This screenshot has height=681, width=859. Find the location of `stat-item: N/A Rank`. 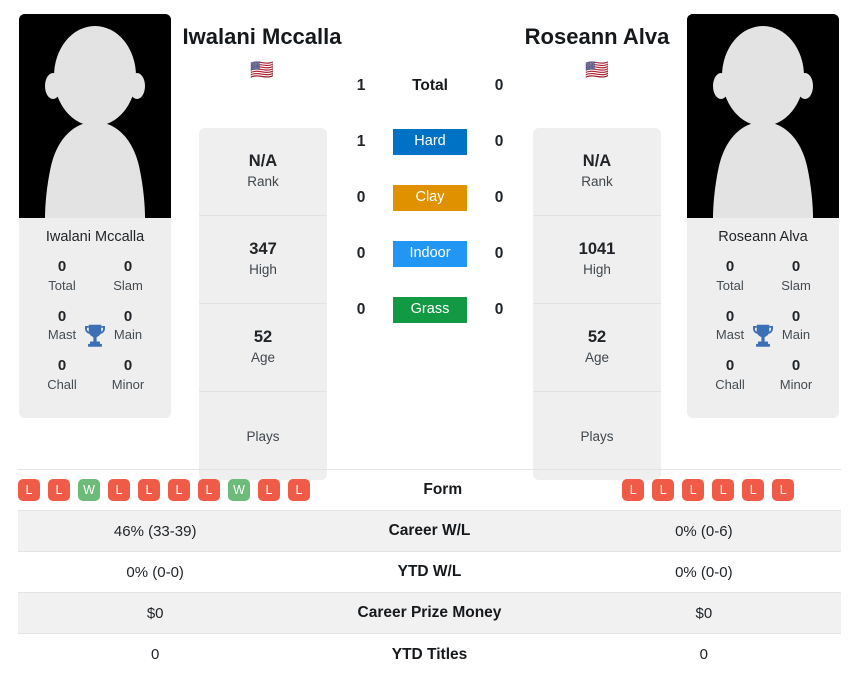

stat-item: N/A Rank is located at coordinates (263, 172).